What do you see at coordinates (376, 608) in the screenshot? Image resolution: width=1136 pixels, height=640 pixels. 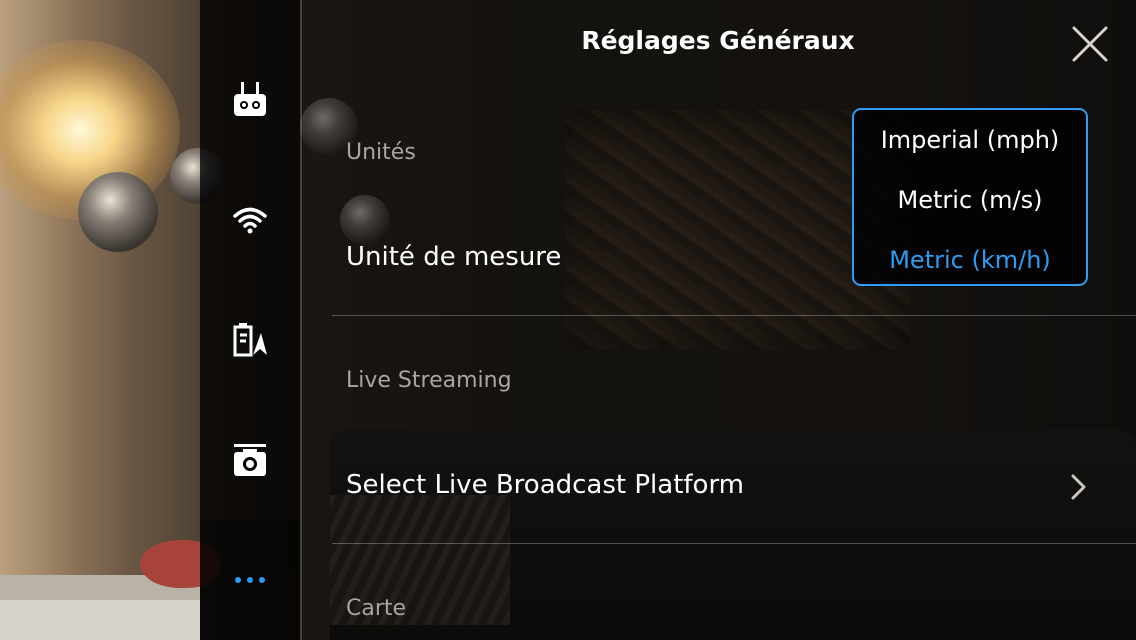 I see `section-label-map: Carte` at bounding box center [376, 608].